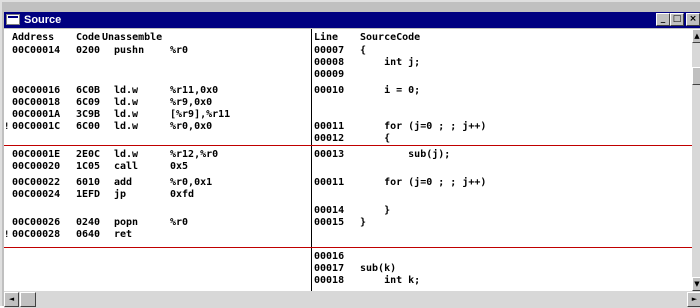 The height and width of the screenshot is (308, 700). I want to click on listing-row: 00C0001A 3C9B ld.w [%r9],%r11, so click(348, 115).